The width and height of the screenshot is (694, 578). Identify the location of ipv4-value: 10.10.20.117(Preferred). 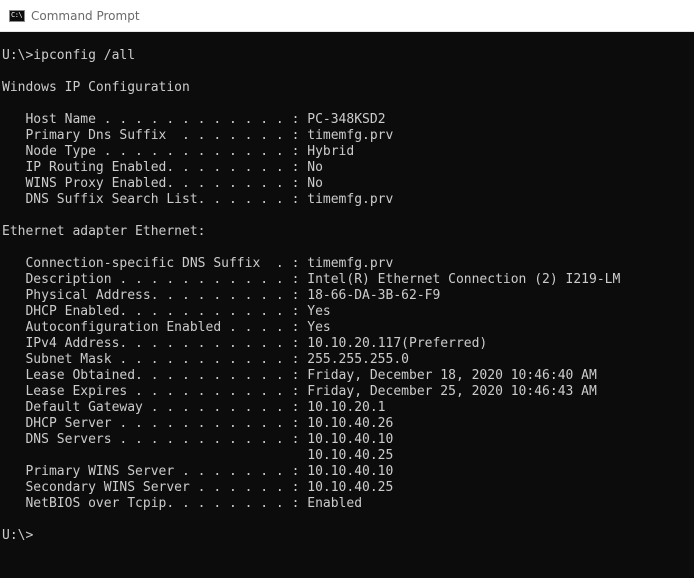
(397, 343).